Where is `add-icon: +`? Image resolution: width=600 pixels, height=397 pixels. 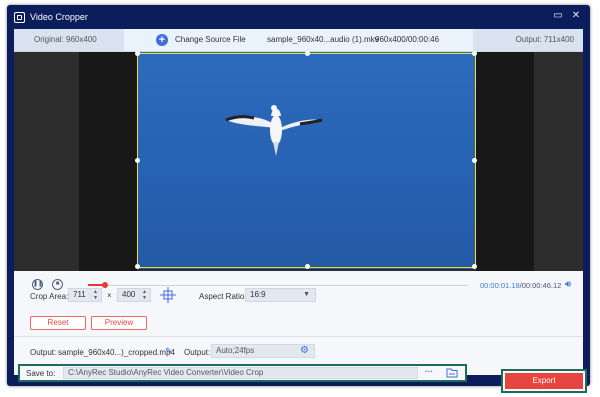
add-icon: + is located at coordinates (162, 40).